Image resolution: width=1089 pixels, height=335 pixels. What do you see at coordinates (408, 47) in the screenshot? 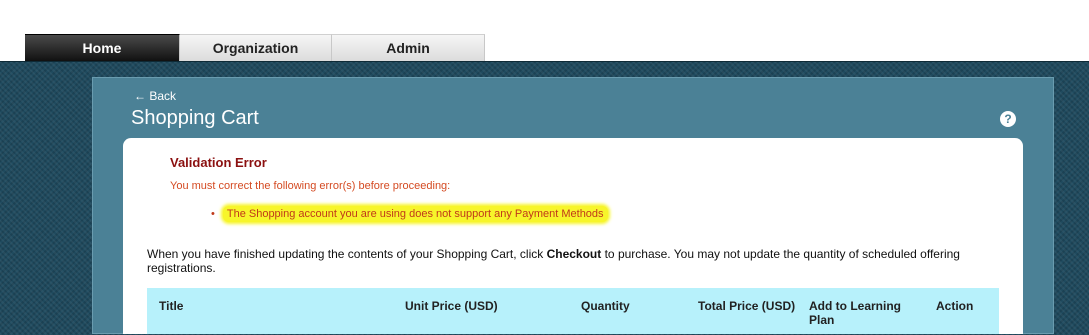
I see `tab-admin: Admin` at bounding box center [408, 47].